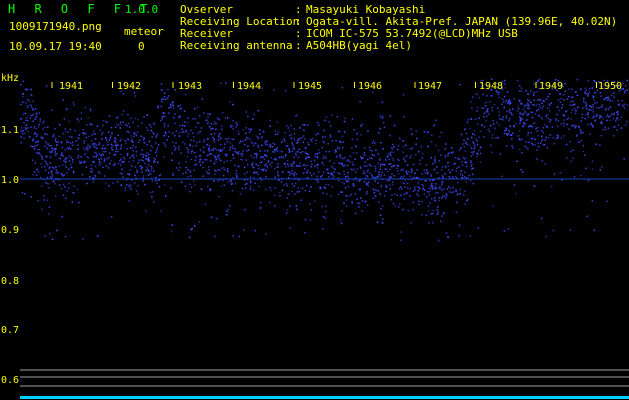 This screenshot has width=629, height=400. Describe the element at coordinates (10, 380) in the screenshot. I see `frequency-label: 0.6` at that location.